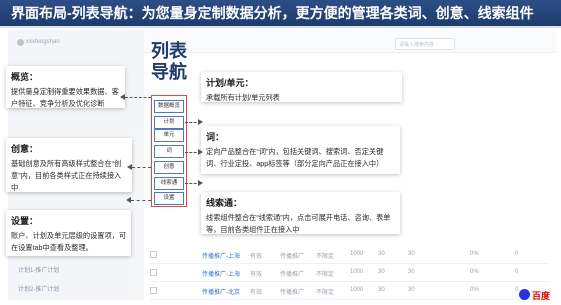 The height and width of the screenshot is (305, 561). Describe the element at coordinates (230, 83) in the screenshot. I see `plan-unit-title: 计划/单元：` at that location.